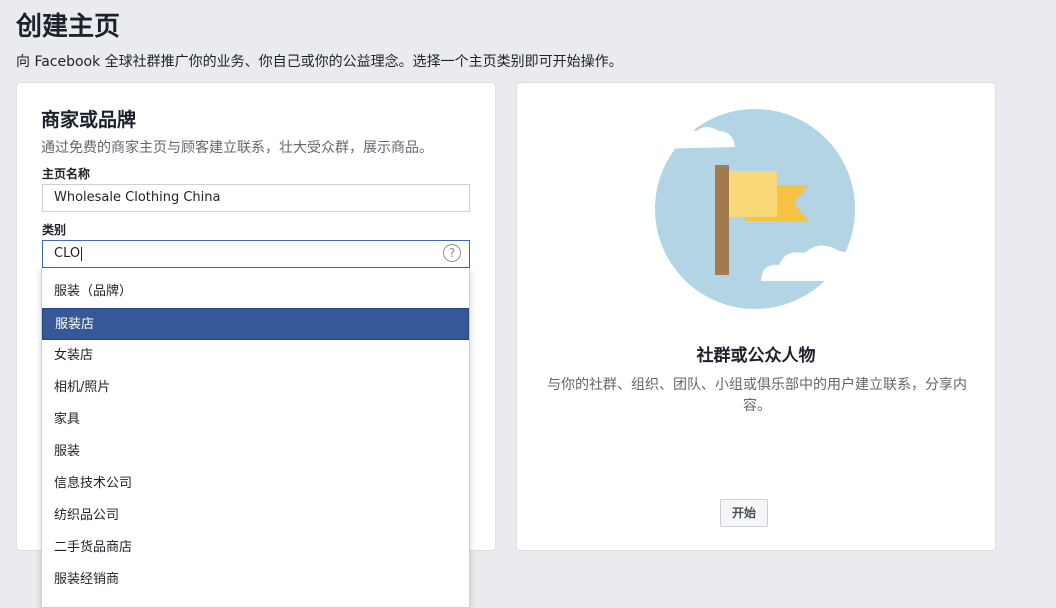 The height and width of the screenshot is (608, 1056). What do you see at coordinates (66, 174) in the screenshot?
I see `page-name-label: 主页名称` at bounding box center [66, 174].